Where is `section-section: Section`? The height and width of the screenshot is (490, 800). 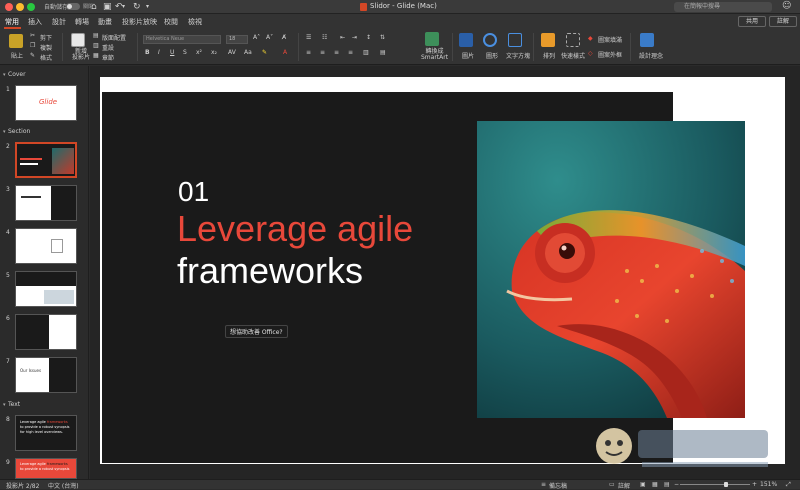 section-section: Section is located at coordinates (19, 131).